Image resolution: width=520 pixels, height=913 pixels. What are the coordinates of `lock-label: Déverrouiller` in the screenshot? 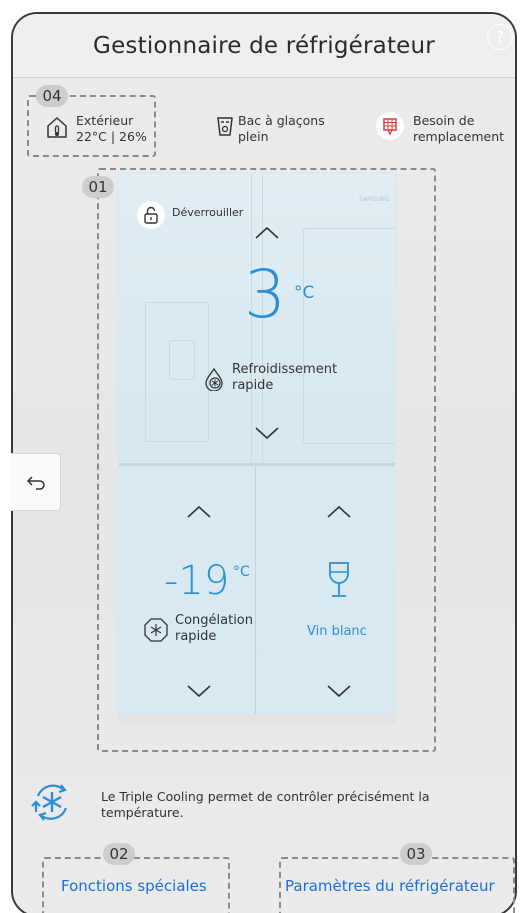 It's located at (208, 212).